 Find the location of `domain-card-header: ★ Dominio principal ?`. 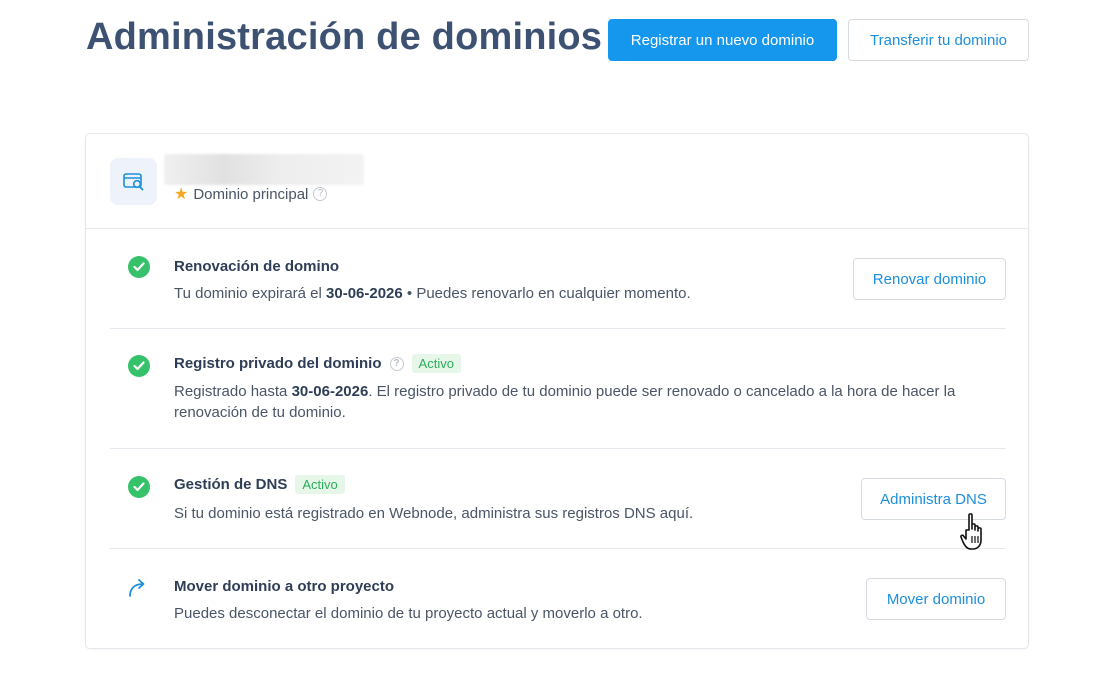

domain-card-header: ★ Dominio principal ? is located at coordinates (557, 181).